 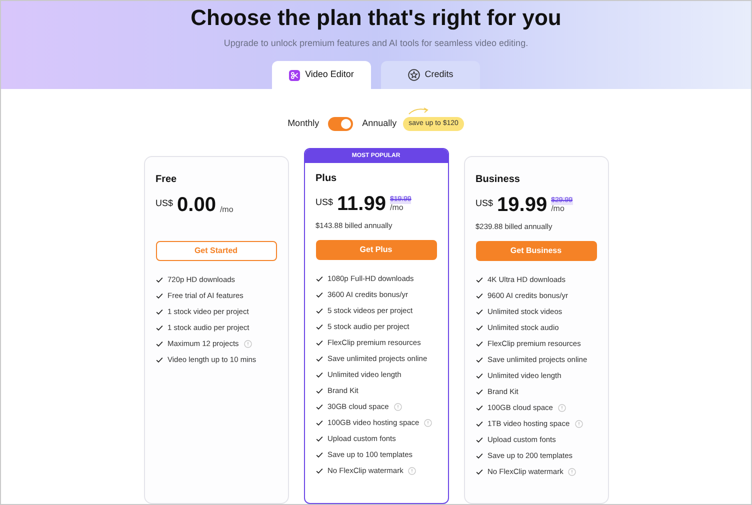 What do you see at coordinates (304, 123) in the screenshot?
I see `monthly-label: Monthly` at bounding box center [304, 123].